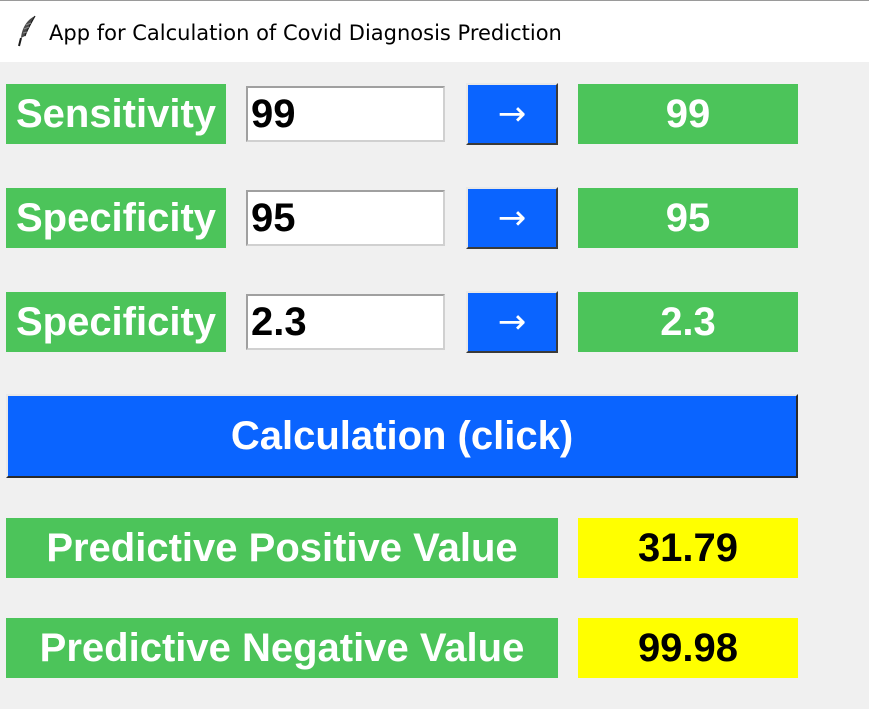 The width and height of the screenshot is (869, 709). Describe the element at coordinates (116, 218) in the screenshot. I see `specificity-label: Specificity` at that location.